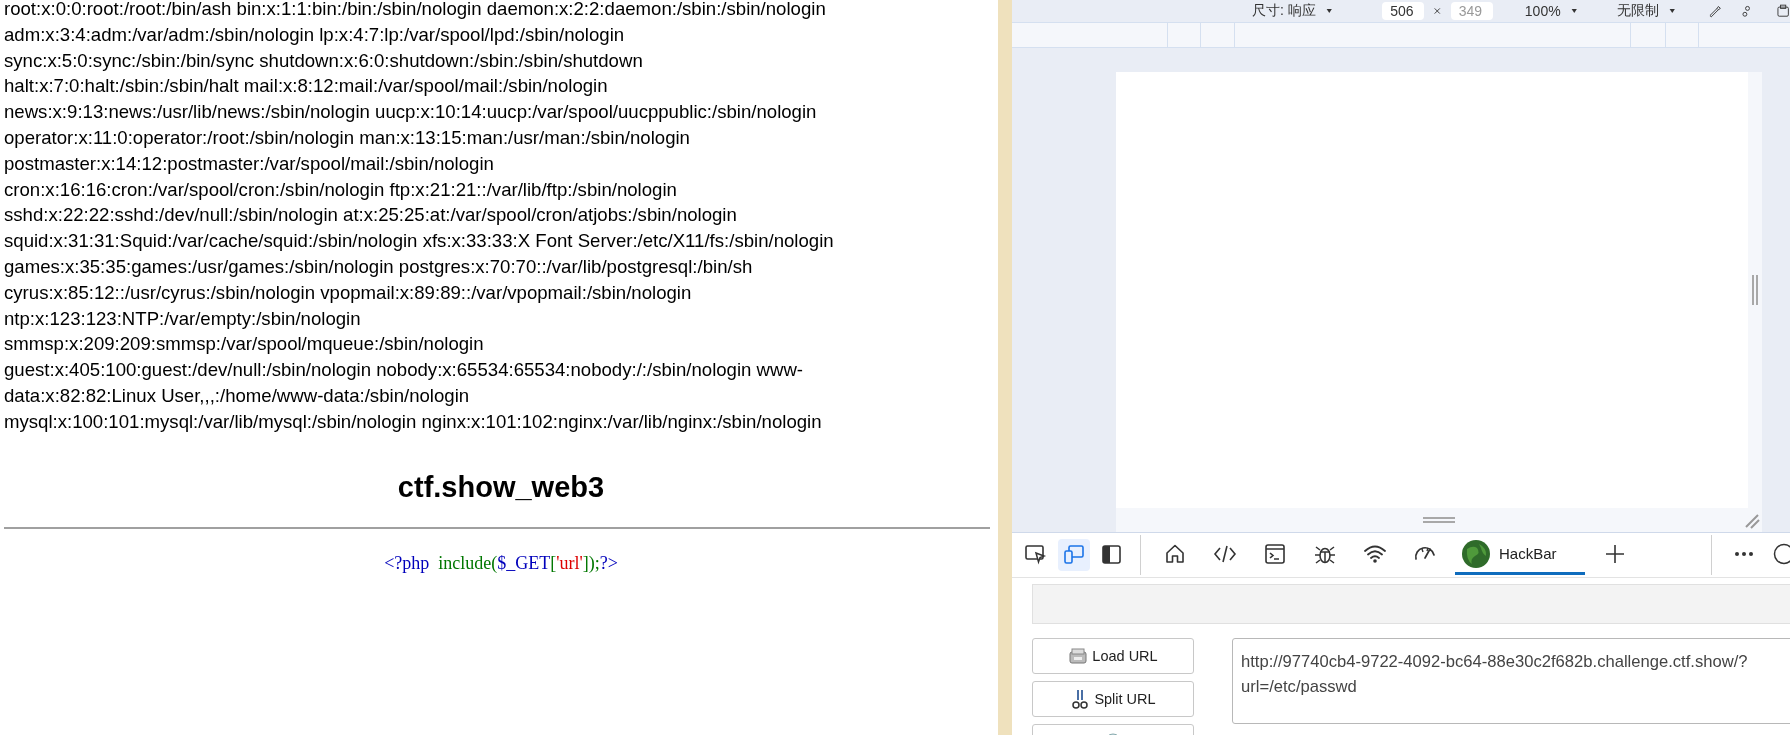 This screenshot has width=1790, height=735. I want to click on file-text-line: news:x:9:13:news:/usr/lib/news:/sbin/nologin uucp:x:10:14:uucp:/var/spool/uucppublic:/sbin/nologin, so click(410, 112).